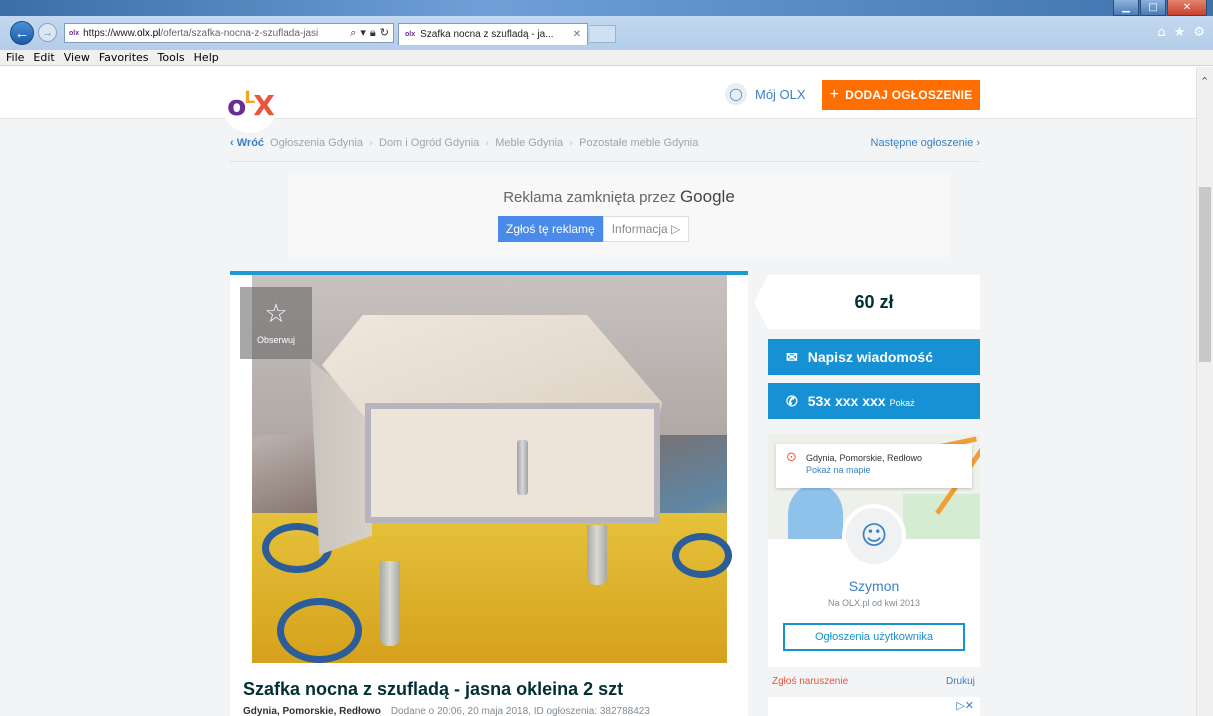 This screenshot has width=1213, height=716. I want to click on tab-favicon: olx, so click(410, 34).